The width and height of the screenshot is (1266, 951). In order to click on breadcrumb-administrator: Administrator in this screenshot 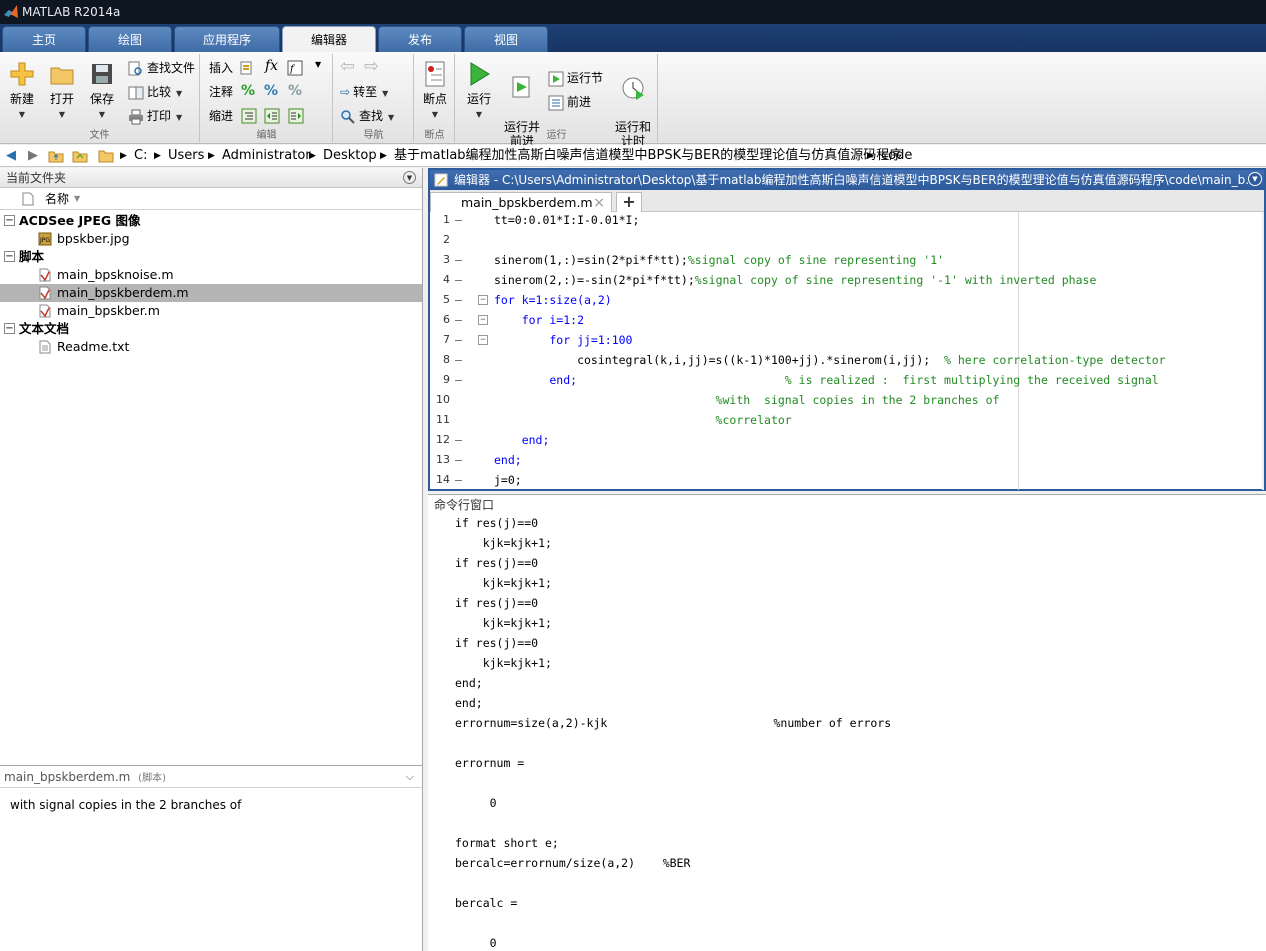, I will do `click(266, 156)`.